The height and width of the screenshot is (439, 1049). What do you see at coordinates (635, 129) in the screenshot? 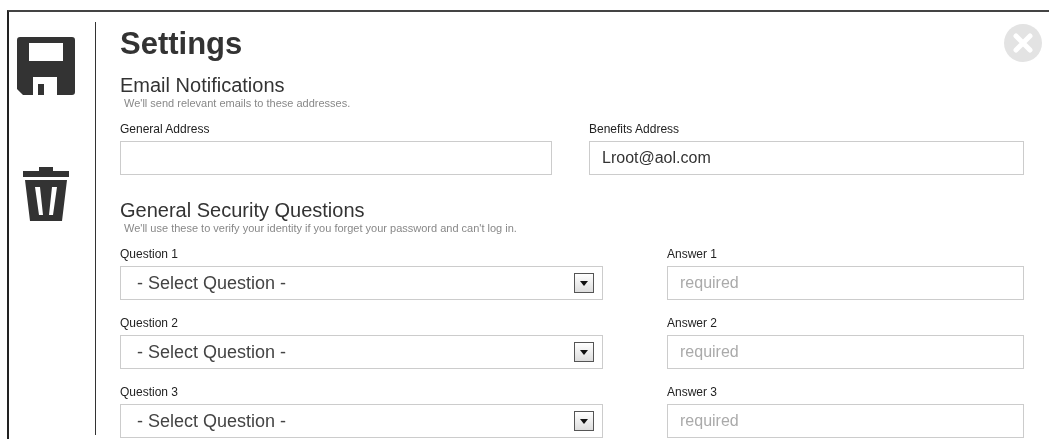
I see `field-label: Benefits Address` at bounding box center [635, 129].